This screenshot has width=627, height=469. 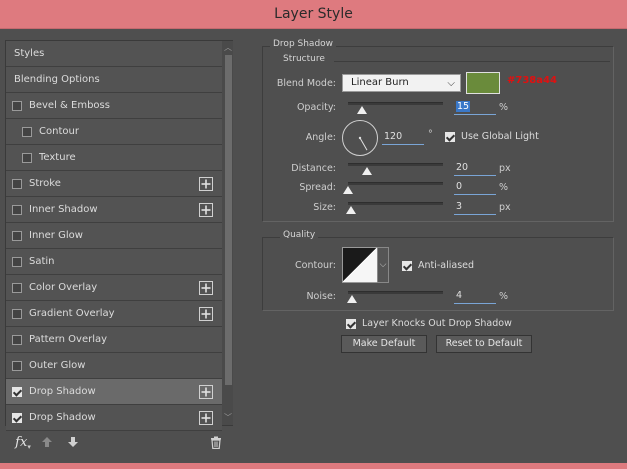 What do you see at coordinates (321, 296) in the screenshot?
I see `noise-label: Noise:` at bounding box center [321, 296].